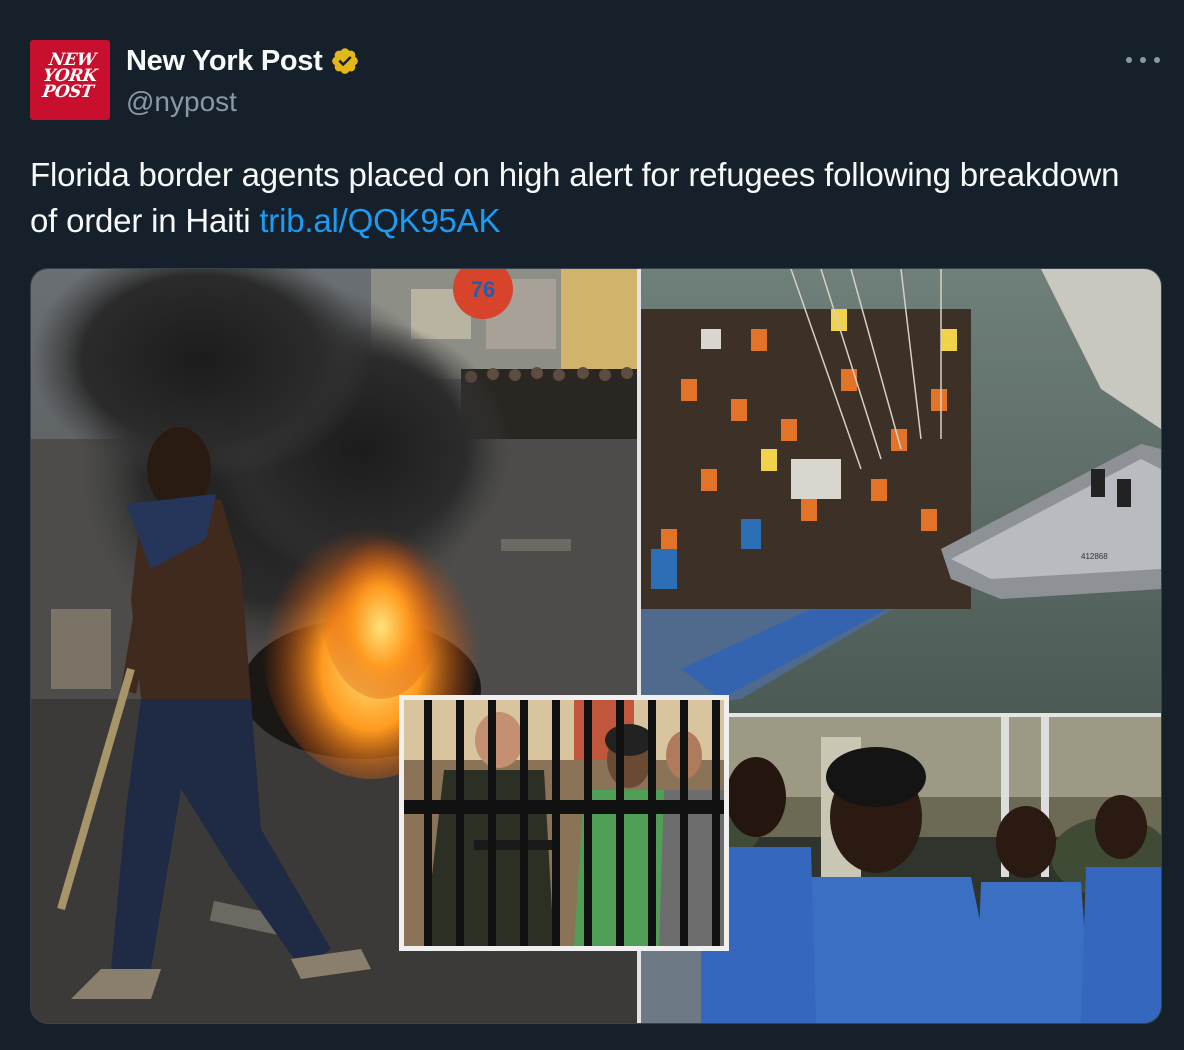 The image size is (1184, 1050). I want to click on tweet-link: trib.al/QQK95AK, so click(379, 220).